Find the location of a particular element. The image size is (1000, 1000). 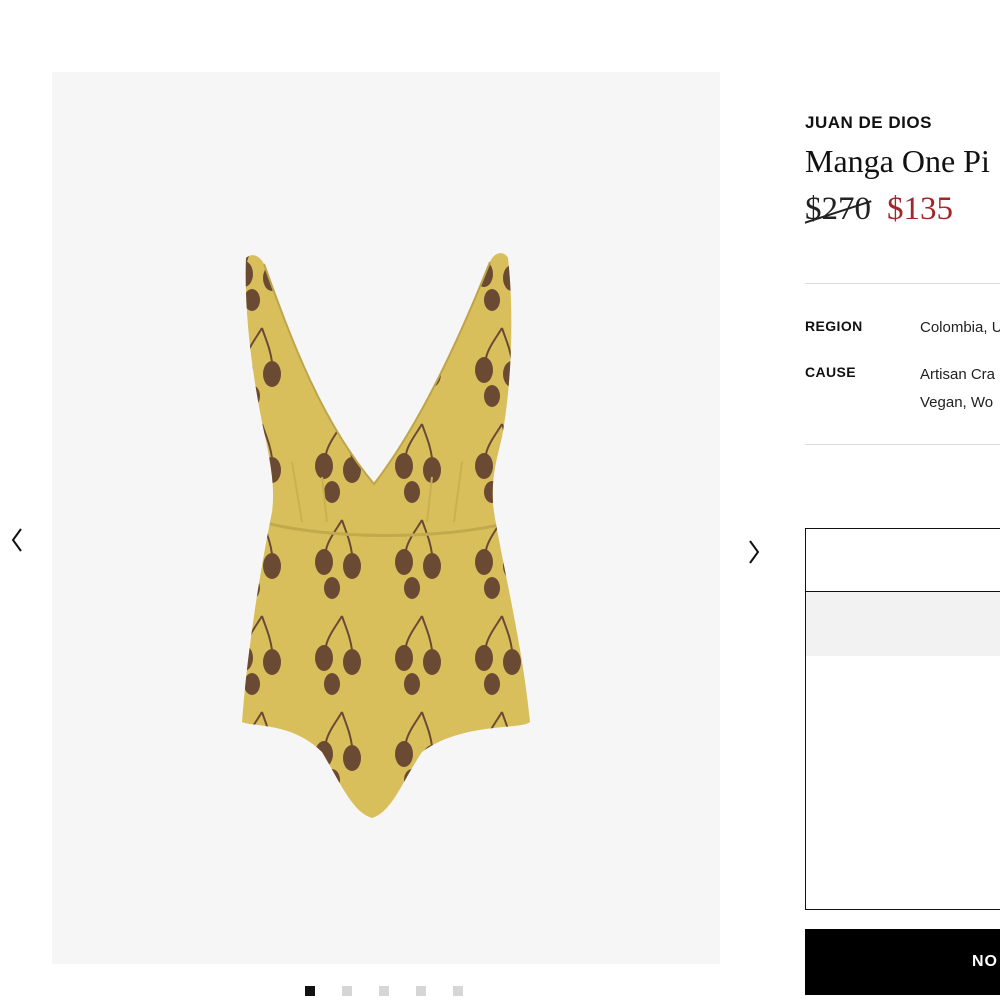

cause-value: Artisan Cra Vegan, Wo is located at coordinates (957, 389).